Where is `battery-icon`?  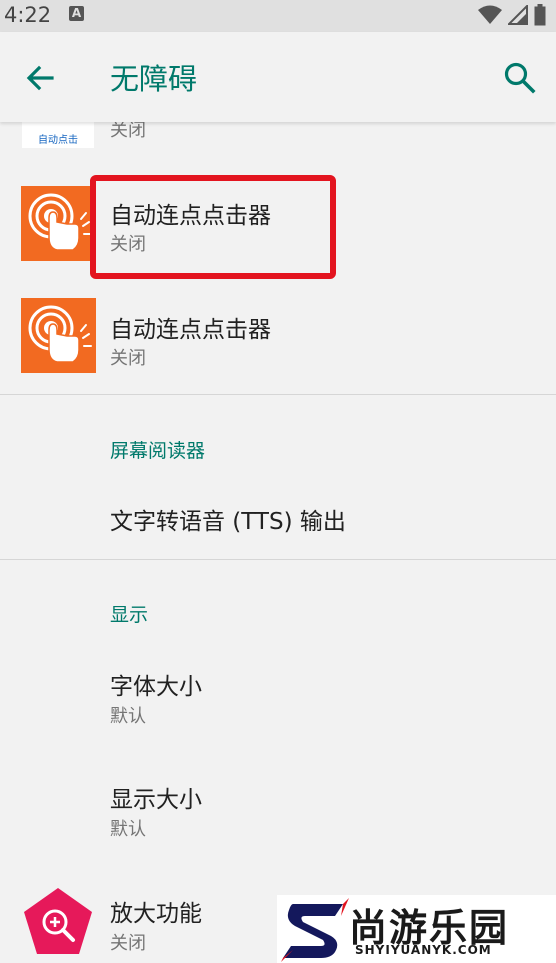
battery-icon is located at coordinates (540, 15).